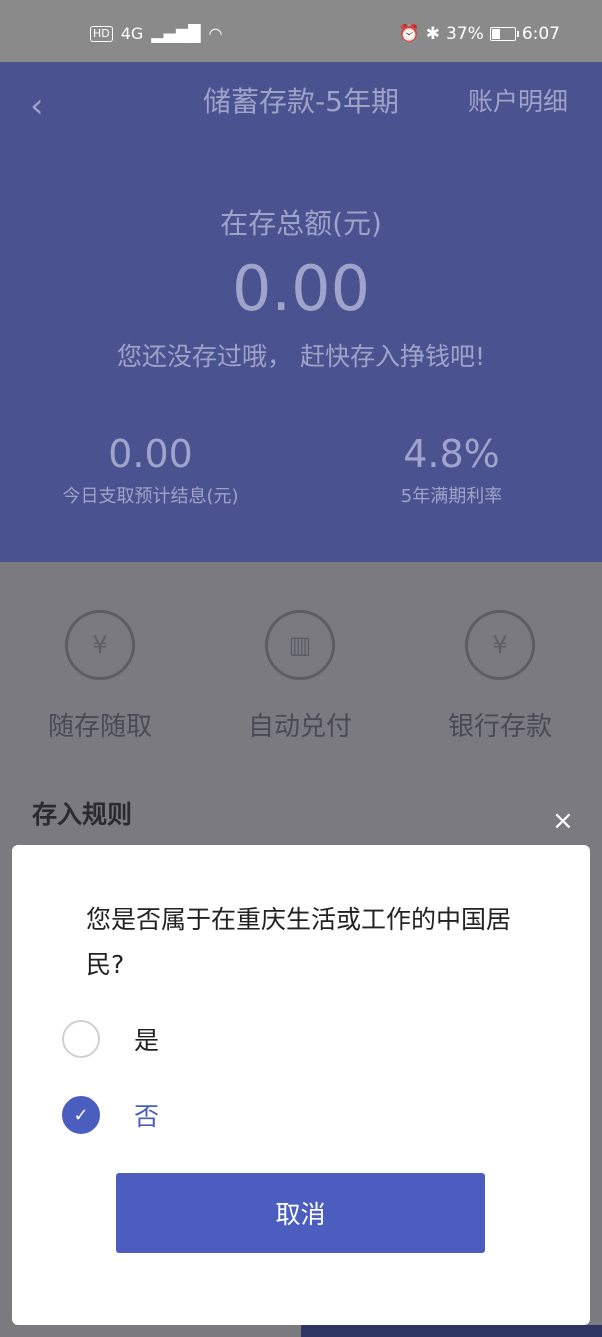  Describe the element at coordinates (451, 496) in the screenshot. I see `stat-label: 5年满期利率` at that location.